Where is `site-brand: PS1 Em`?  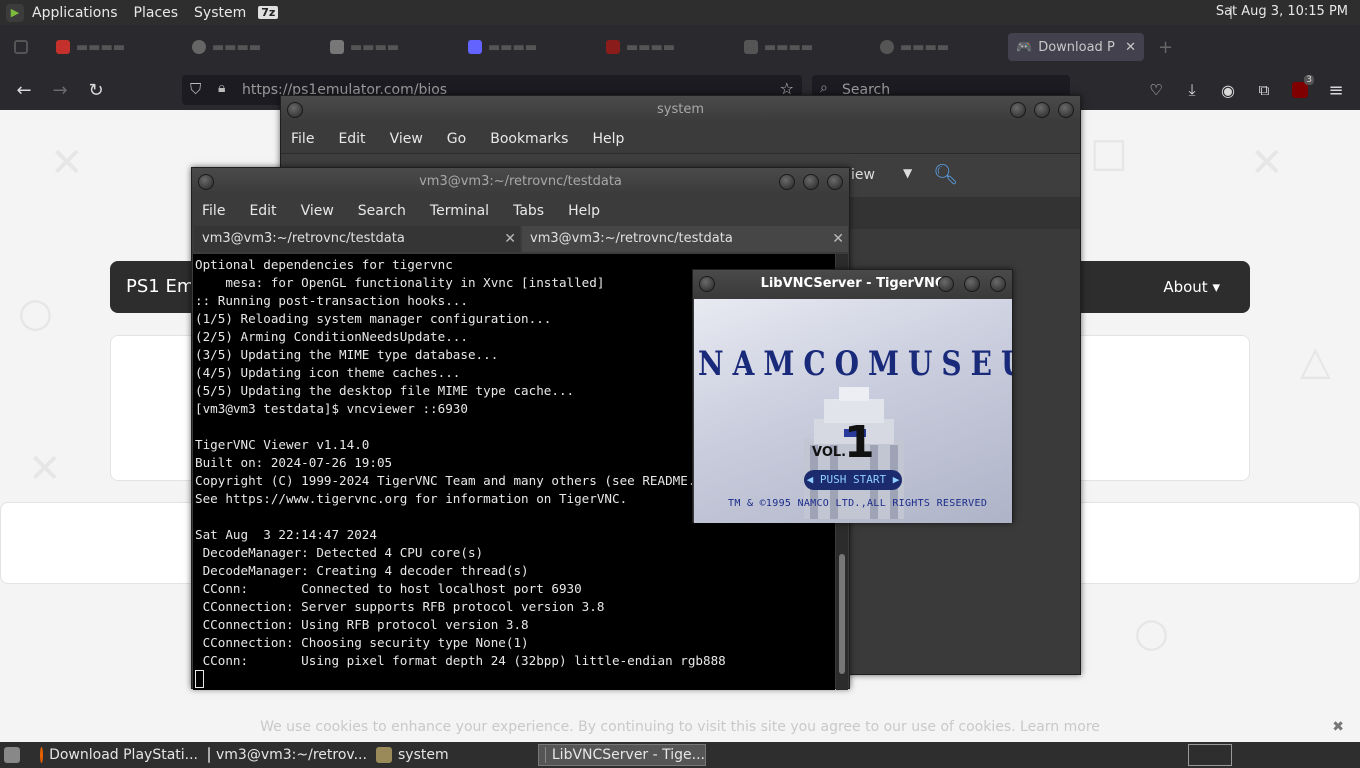 site-brand: PS1 Em is located at coordinates (160, 286).